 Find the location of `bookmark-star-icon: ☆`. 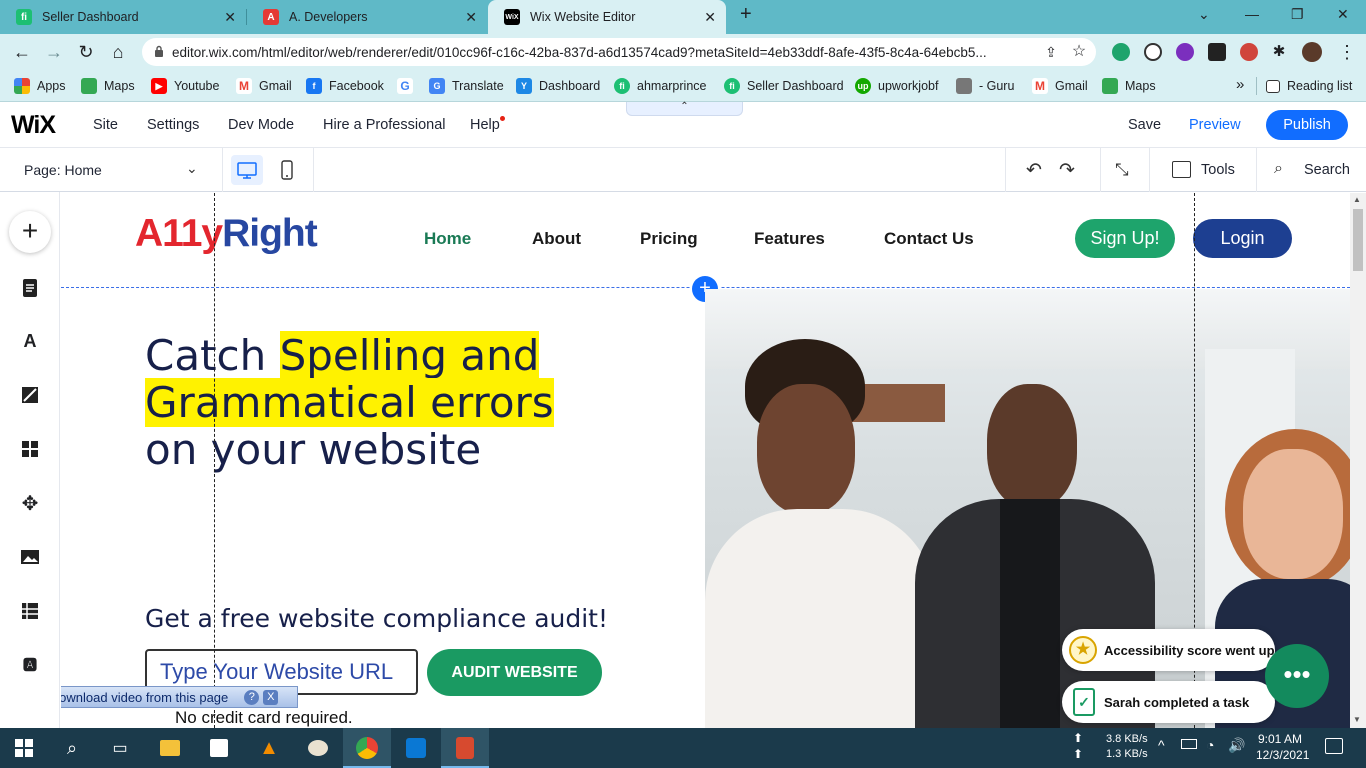

bookmark-star-icon: ☆ is located at coordinates (1079, 52).